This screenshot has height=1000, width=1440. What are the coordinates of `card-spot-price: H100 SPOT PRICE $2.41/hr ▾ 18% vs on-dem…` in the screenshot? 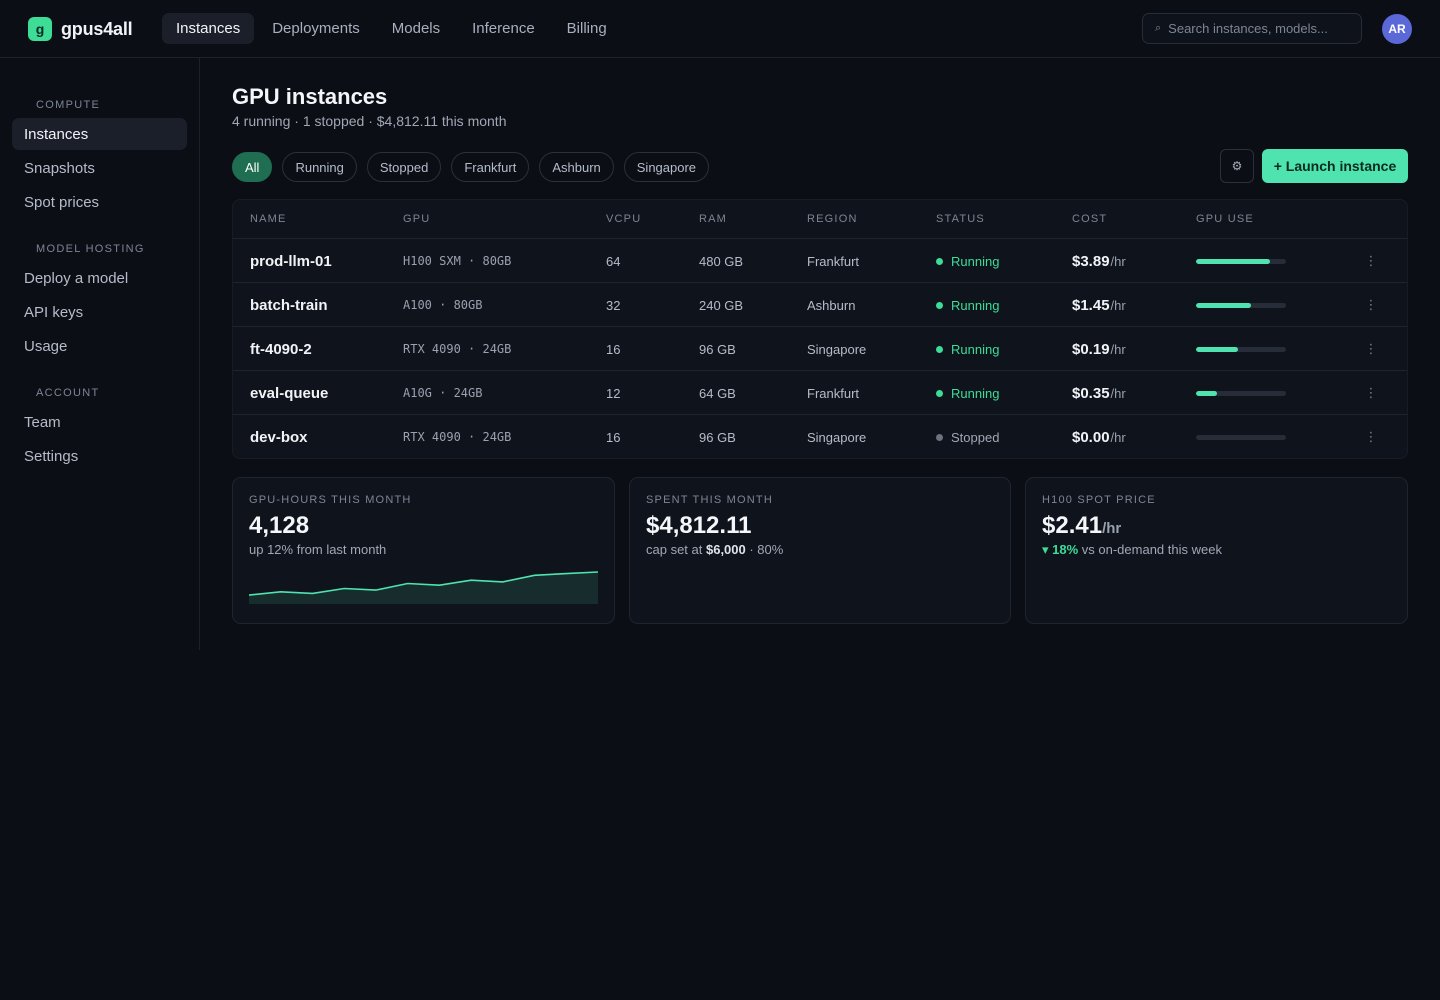 It's located at (1216, 550).